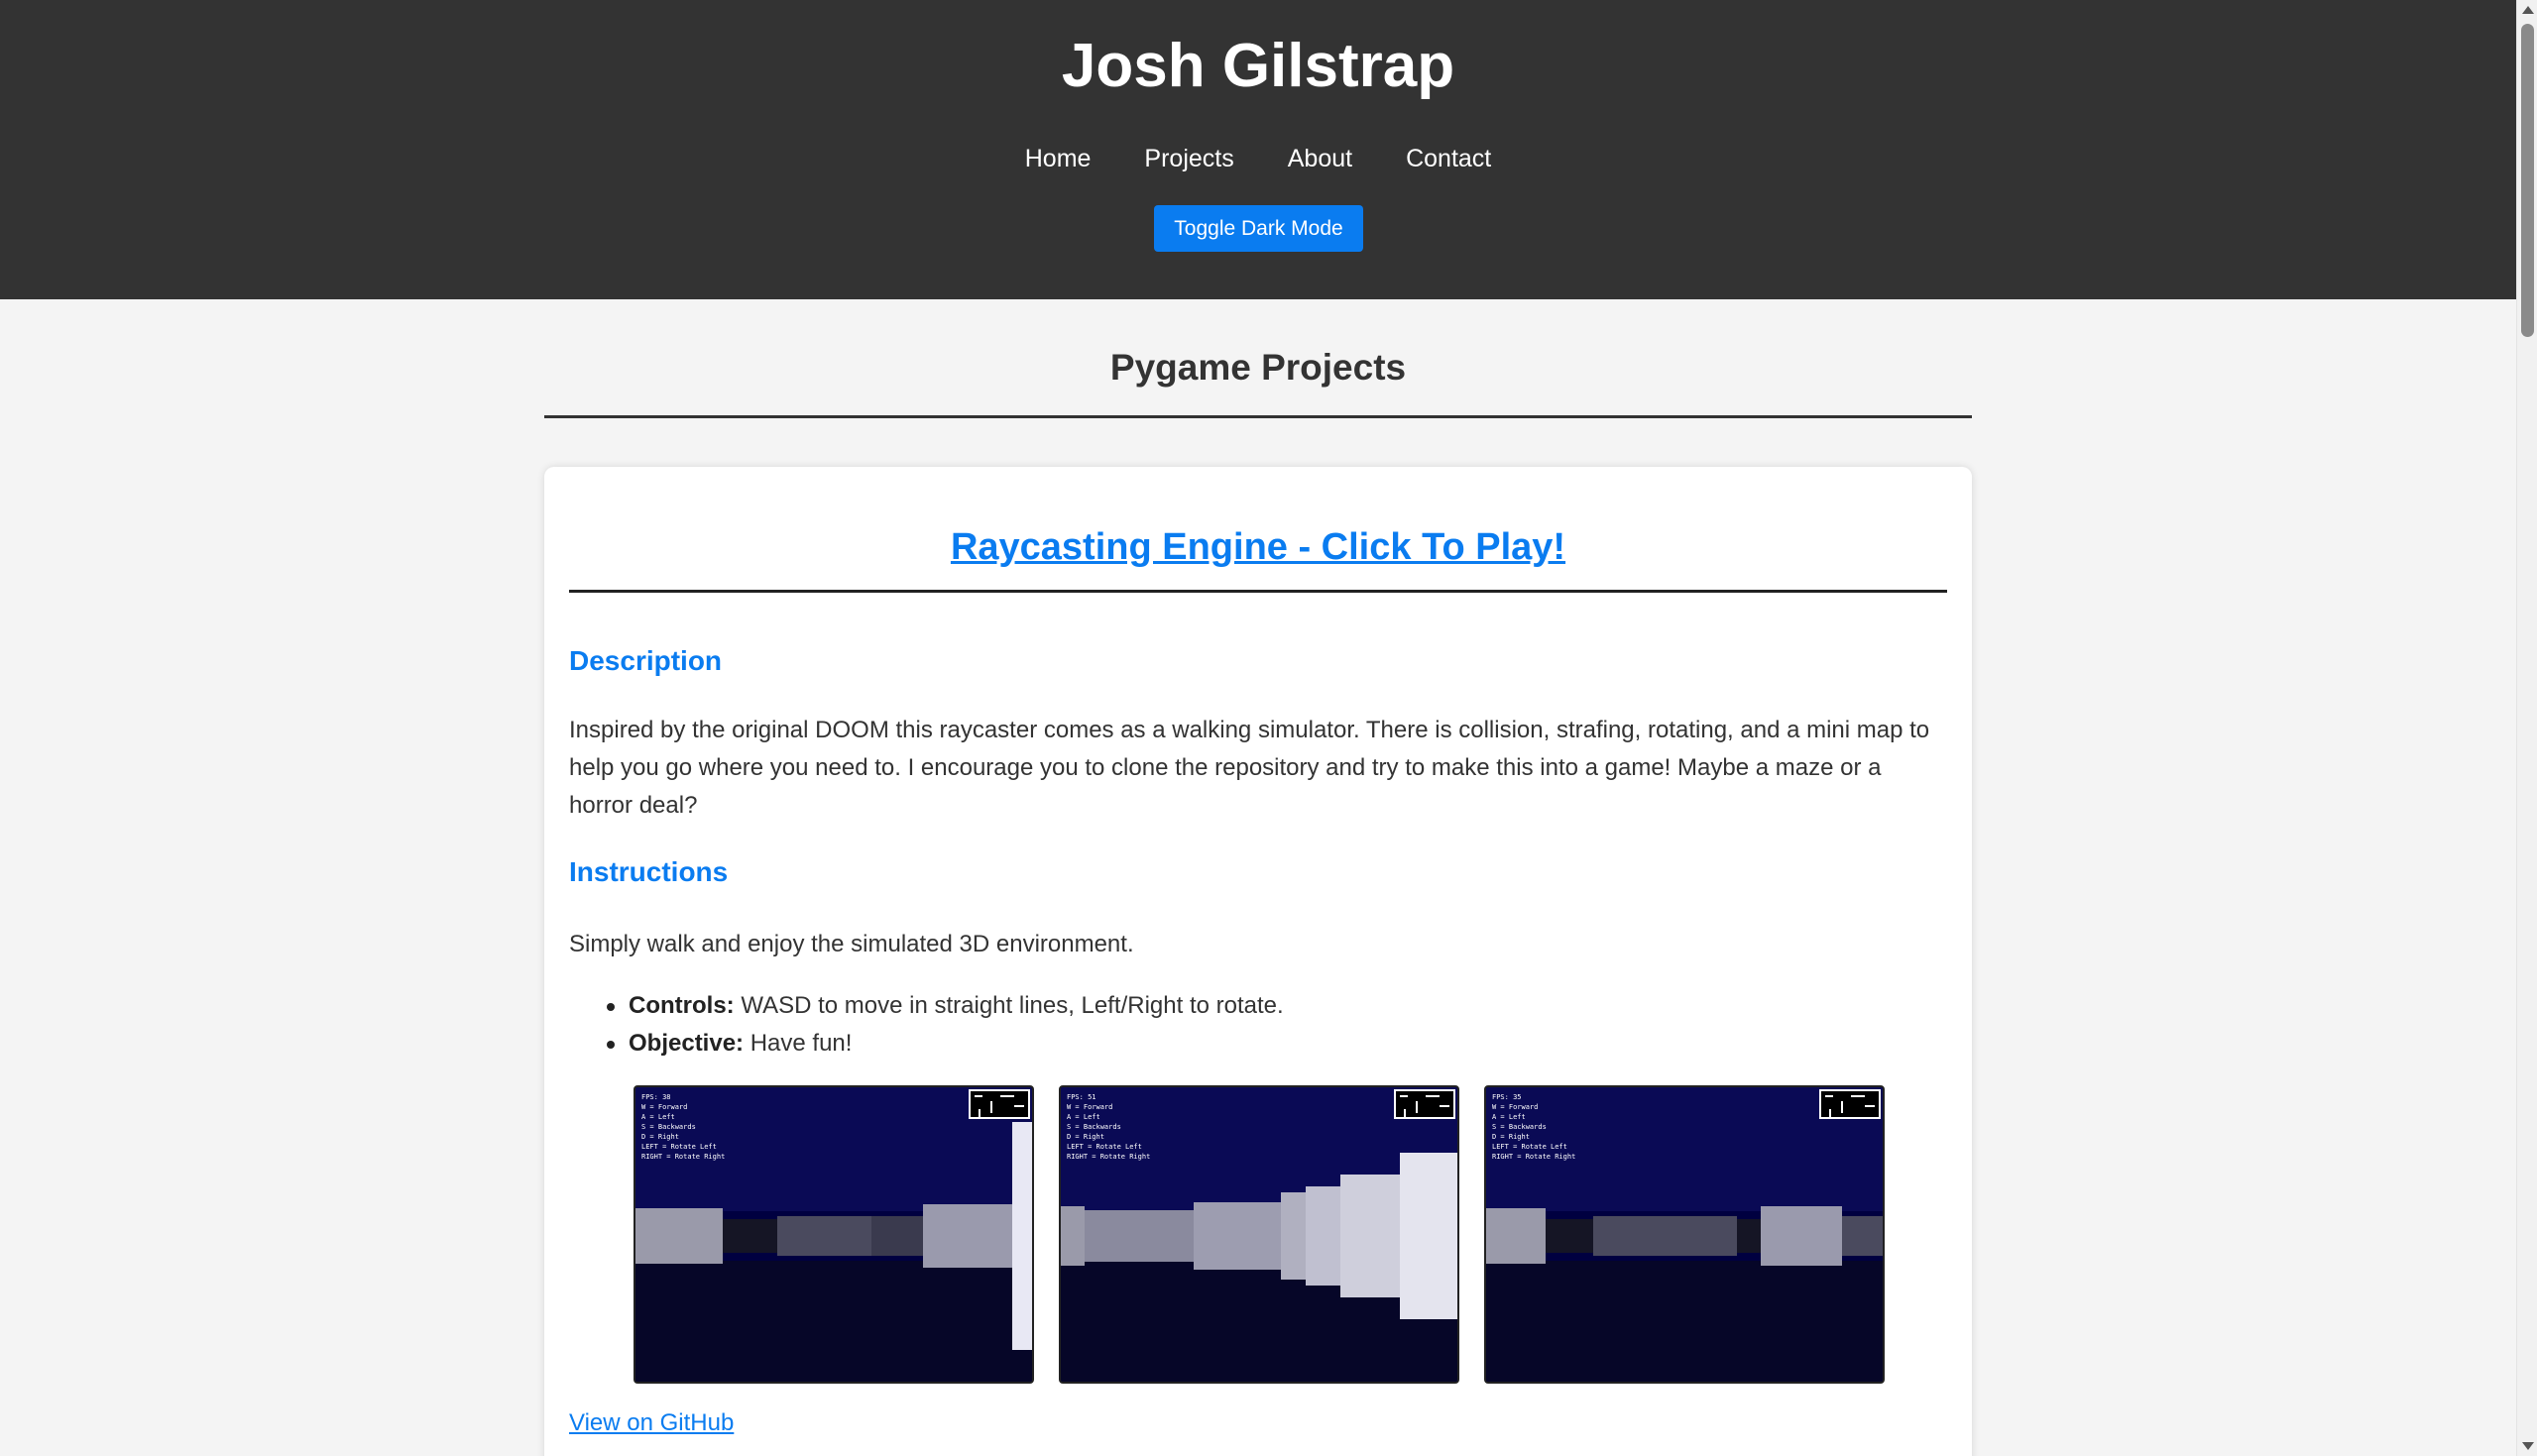 This screenshot has height=1456, width=2537. Describe the element at coordinates (2526, 728) in the screenshot. I see `page-scrollbar` at that location.